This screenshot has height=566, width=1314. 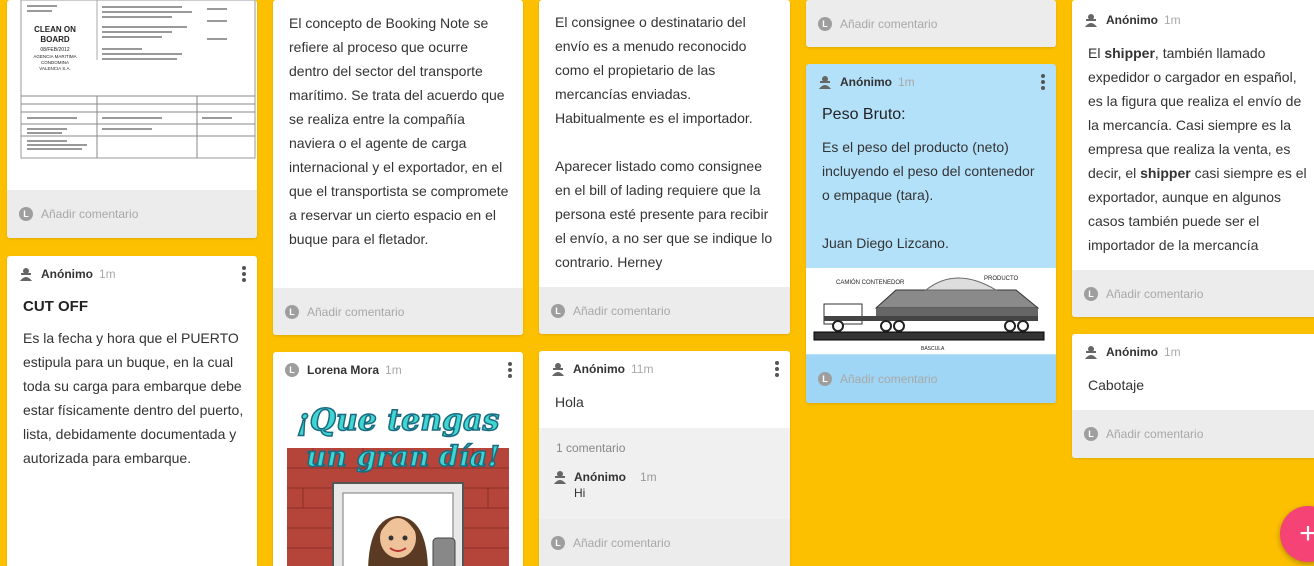 I want to click on svg-text: VALENCIA S.A., so click(x=54, y=68).